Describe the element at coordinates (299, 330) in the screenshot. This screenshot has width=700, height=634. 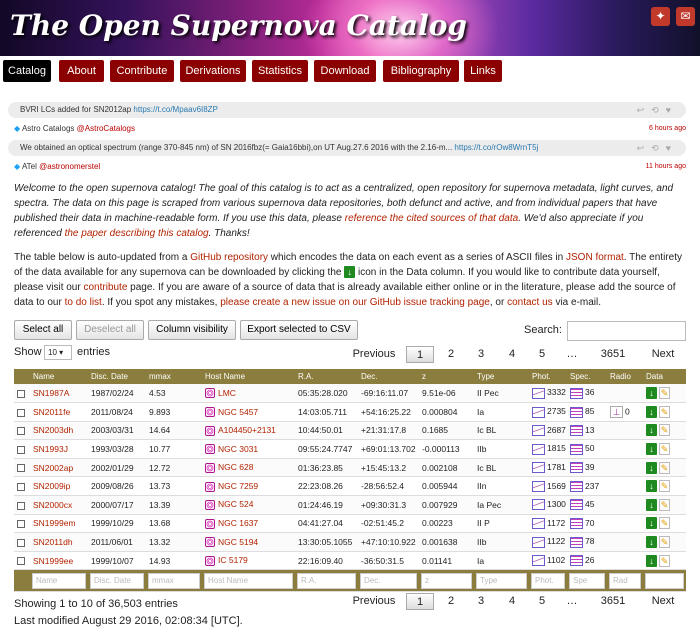
I see `export-csv-button: Export selected to CSV` at that location.